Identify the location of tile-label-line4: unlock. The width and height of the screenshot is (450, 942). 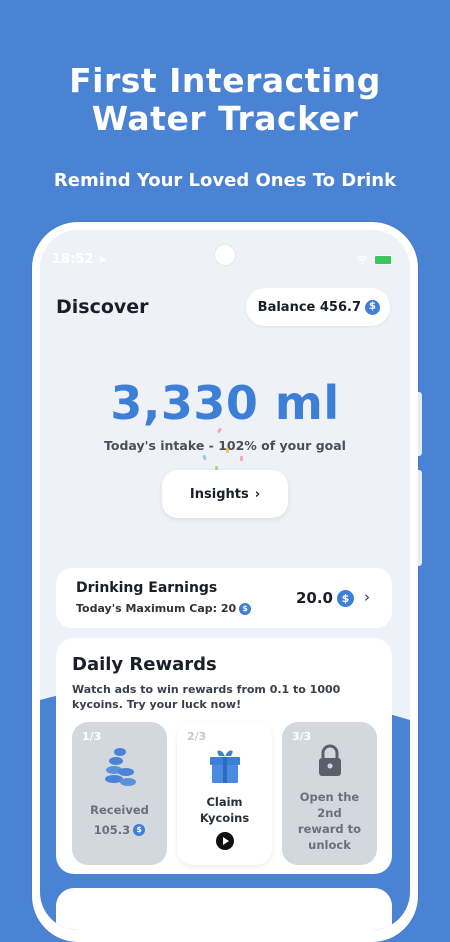
(329, 845).